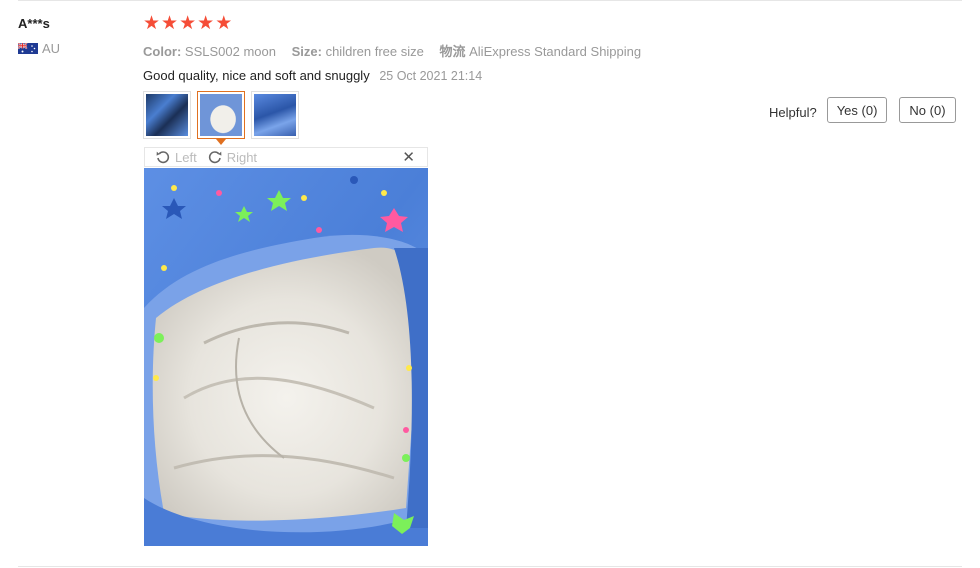 Image resolution: width=980 pixels, height=568 pixels. I want to click on rotate-left-label: Left, so click(186, 157).